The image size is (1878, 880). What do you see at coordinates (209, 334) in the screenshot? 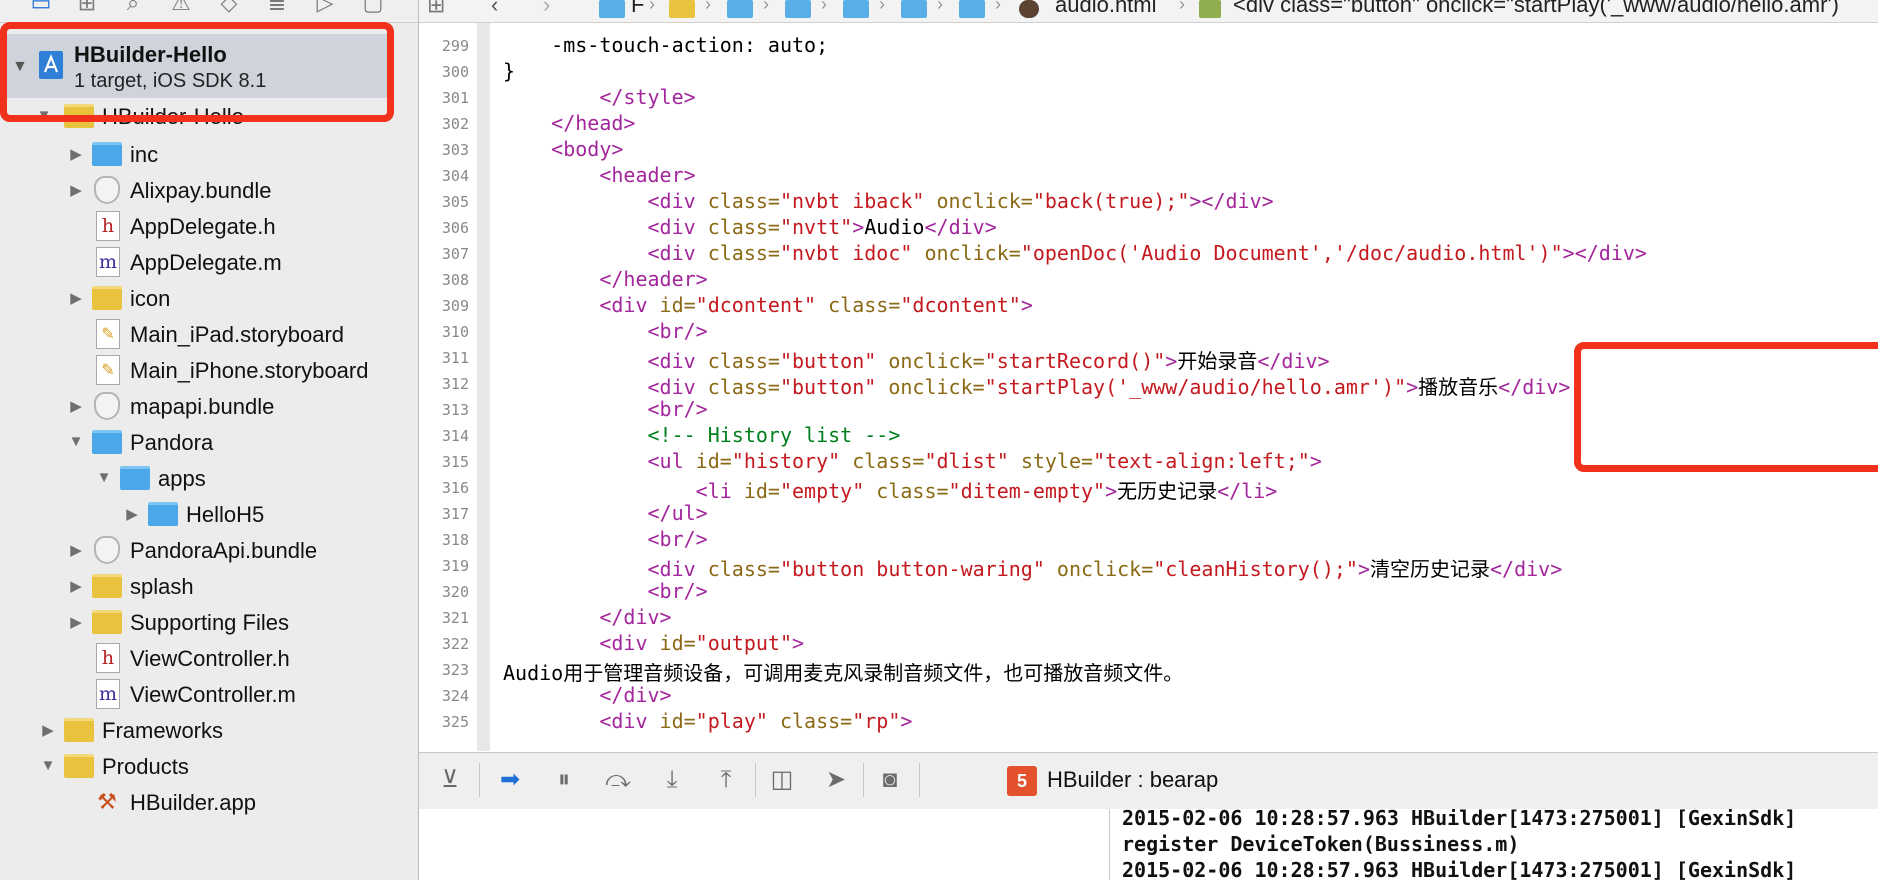
I see `tree-row-main-ipad-storyboard: ✎ Main_iPad.storyboard` at bounding box center [209, 334].